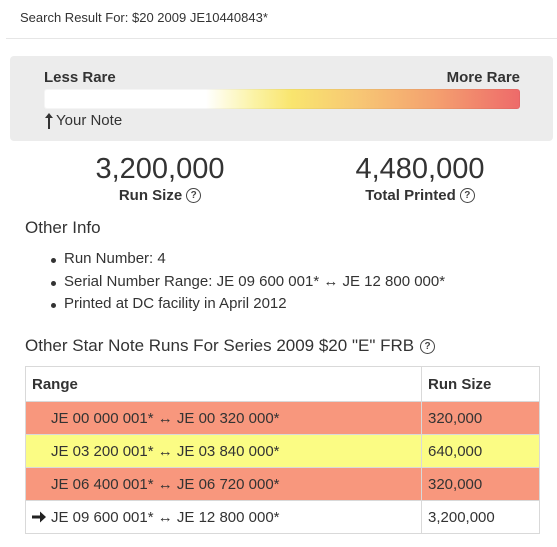  I want to click on range-text: JE 09 600 001* ↔ JE 12 800 000*, so click(165, 517).